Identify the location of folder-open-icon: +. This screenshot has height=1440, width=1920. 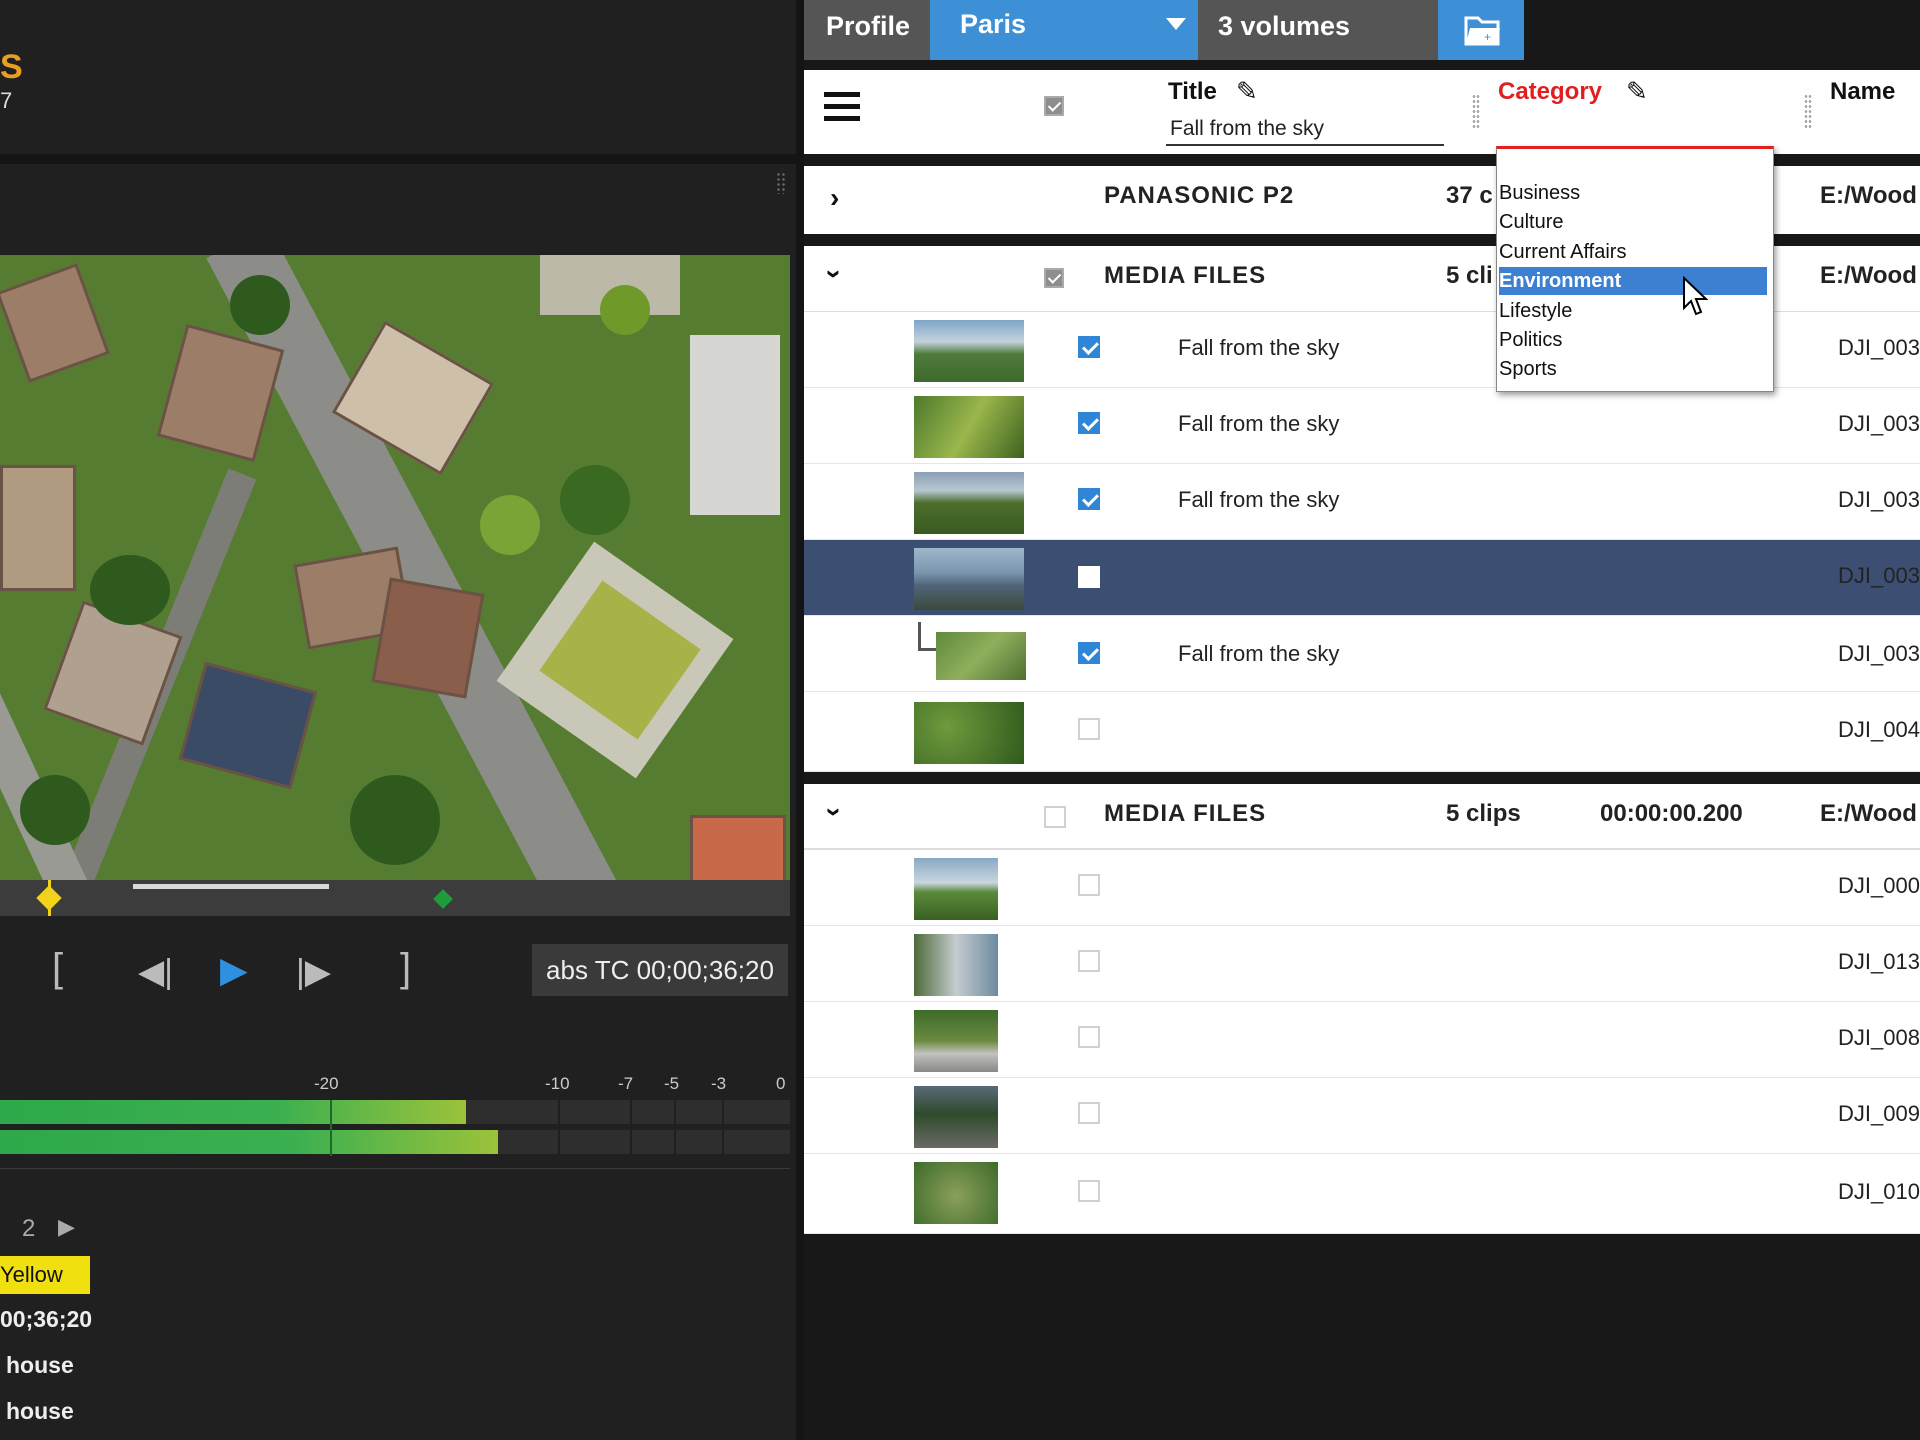
(1481, 30).